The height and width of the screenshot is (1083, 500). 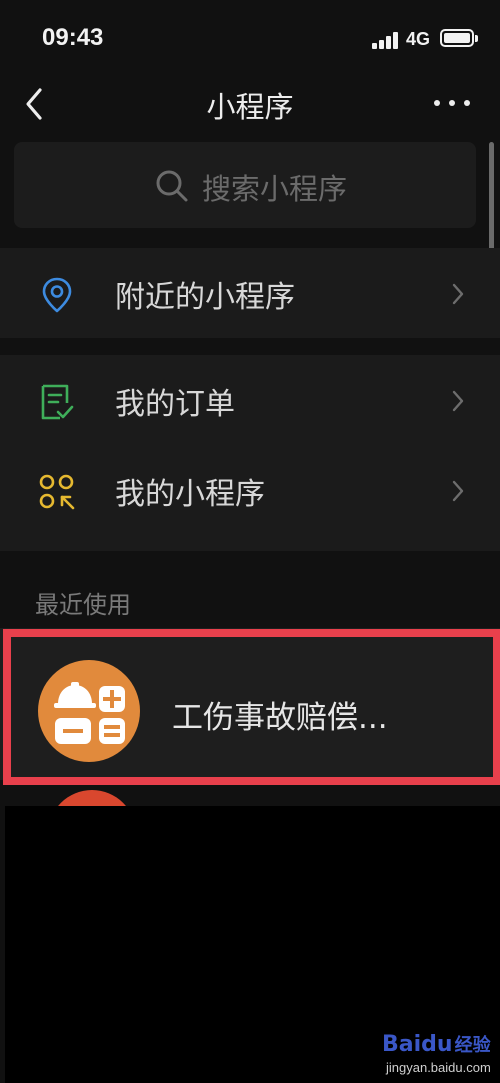 I want to click on search-placeholder: 搜索小程序, so click(x=275, y=189).